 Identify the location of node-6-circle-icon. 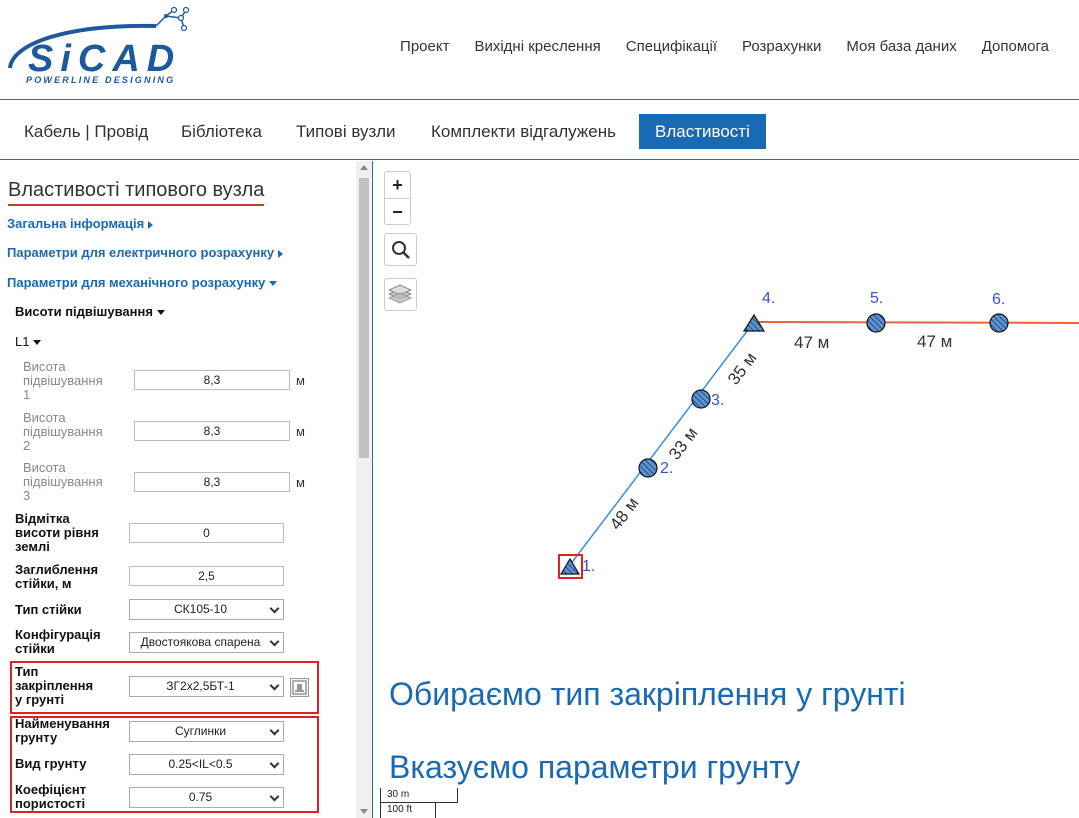
(999, 323).